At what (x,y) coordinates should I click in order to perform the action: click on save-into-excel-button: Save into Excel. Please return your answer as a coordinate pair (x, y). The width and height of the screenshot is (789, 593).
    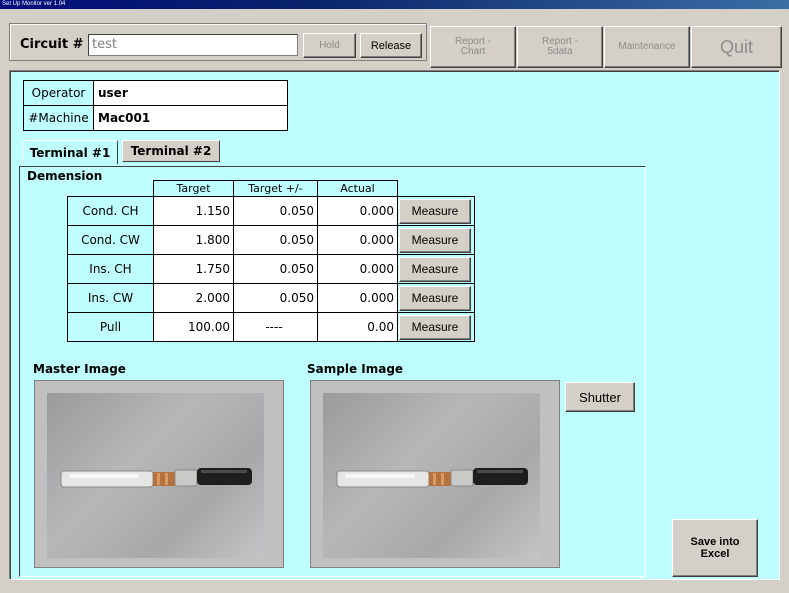
    Looking at the image, I should click on (715, 548).